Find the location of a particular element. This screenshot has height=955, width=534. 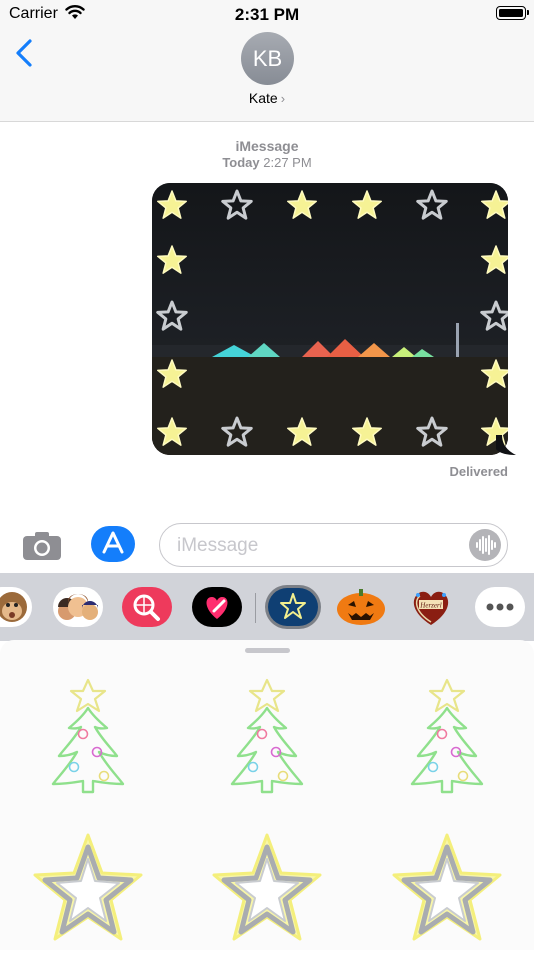

neon-star-app-icon is located at coordinates (293, 607).